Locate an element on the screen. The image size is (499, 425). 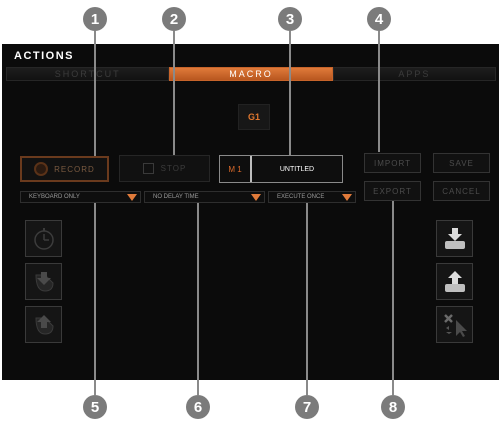
timer-icon is located at coordinates (43, 238).